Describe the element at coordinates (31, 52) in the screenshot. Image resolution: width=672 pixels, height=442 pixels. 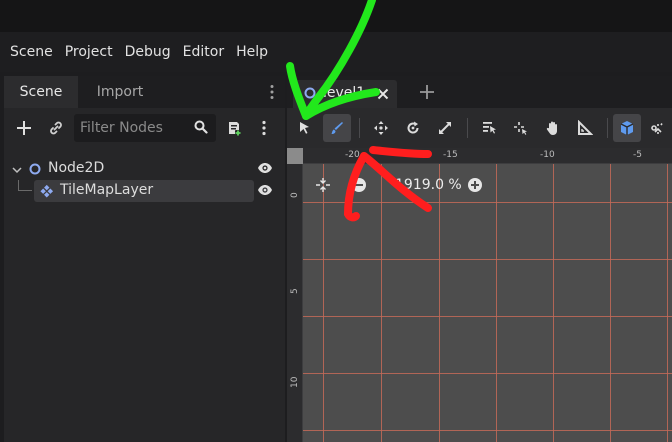
I see `menu-scene: Scene` at that location.